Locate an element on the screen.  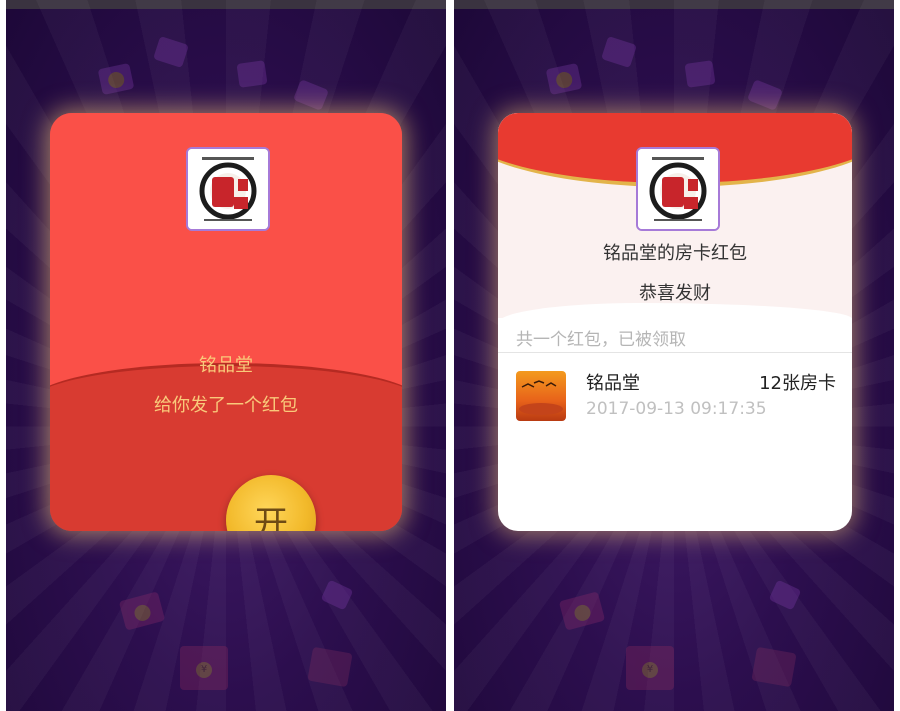
sunset-avatar-icon is located at coordinates (541, 396).